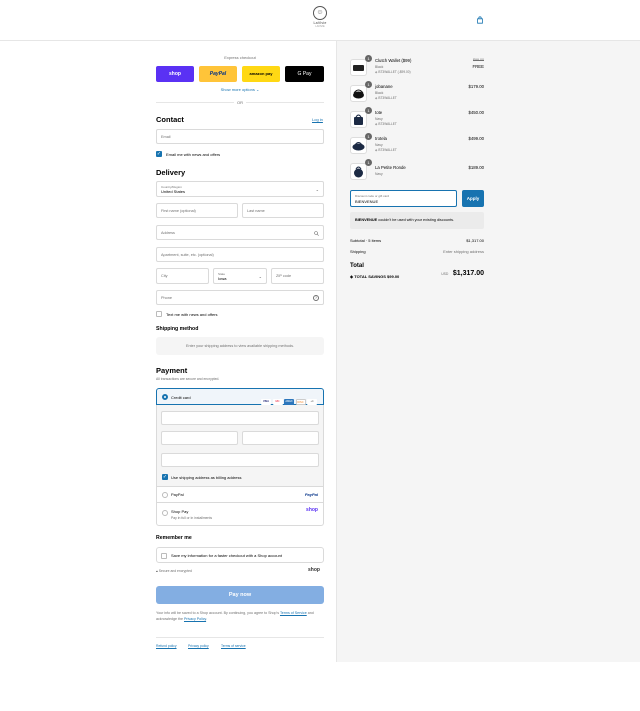 The width and height of the screenshot is (640, 711). Describe the element at coordinates (240, 89) in the screenshot. I see `show-more-options-link: Show more options ⌄` at that location.